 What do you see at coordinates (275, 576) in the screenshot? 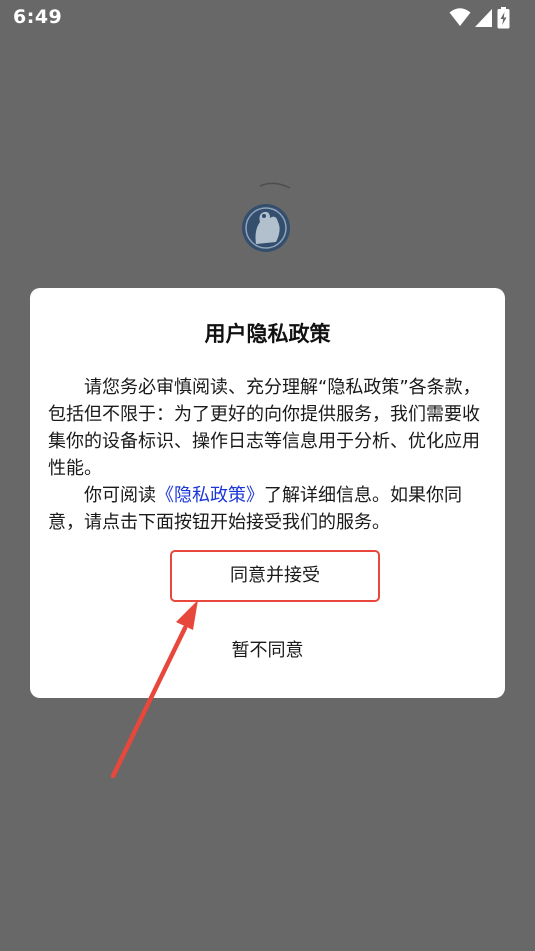
I see `agree-button: 同意并接受` at bounding box center [275, 576].